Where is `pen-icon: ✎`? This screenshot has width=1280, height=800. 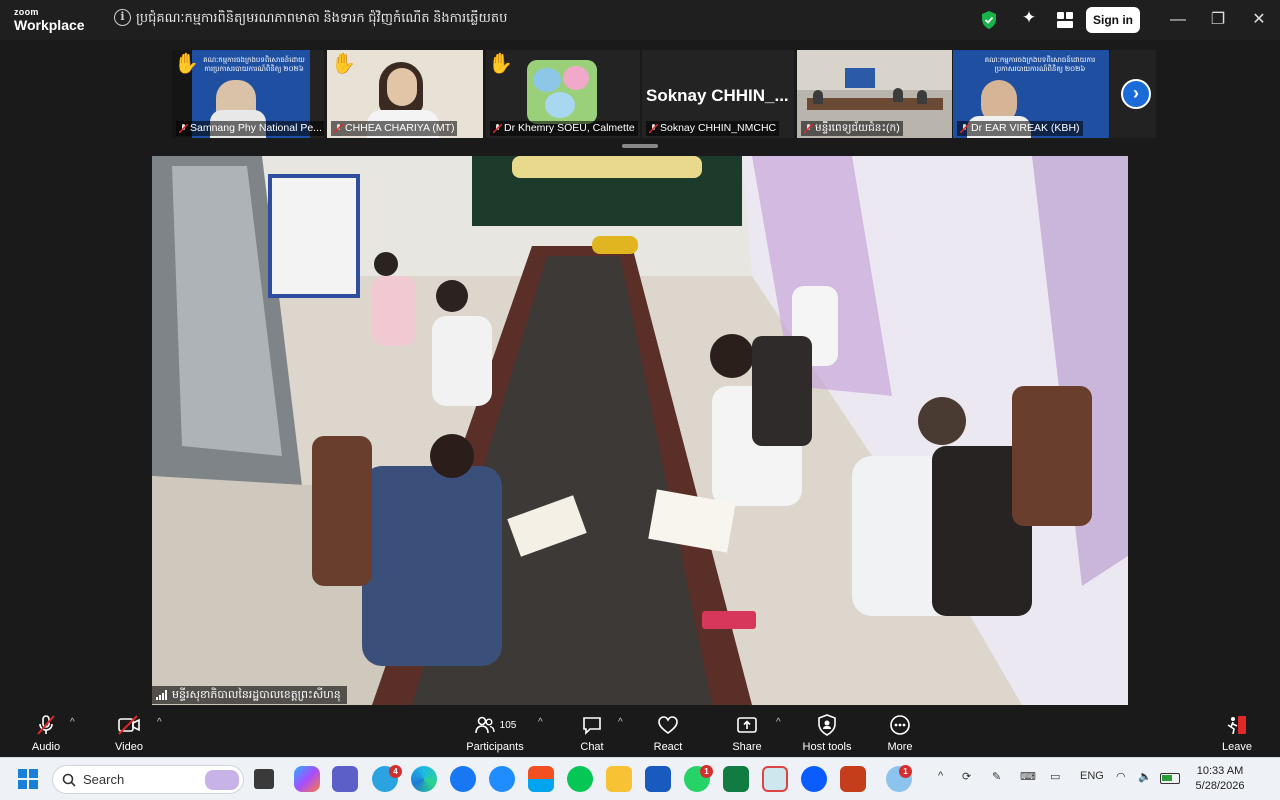
pen-icon: ✎ is located at coordinates (996, 776).